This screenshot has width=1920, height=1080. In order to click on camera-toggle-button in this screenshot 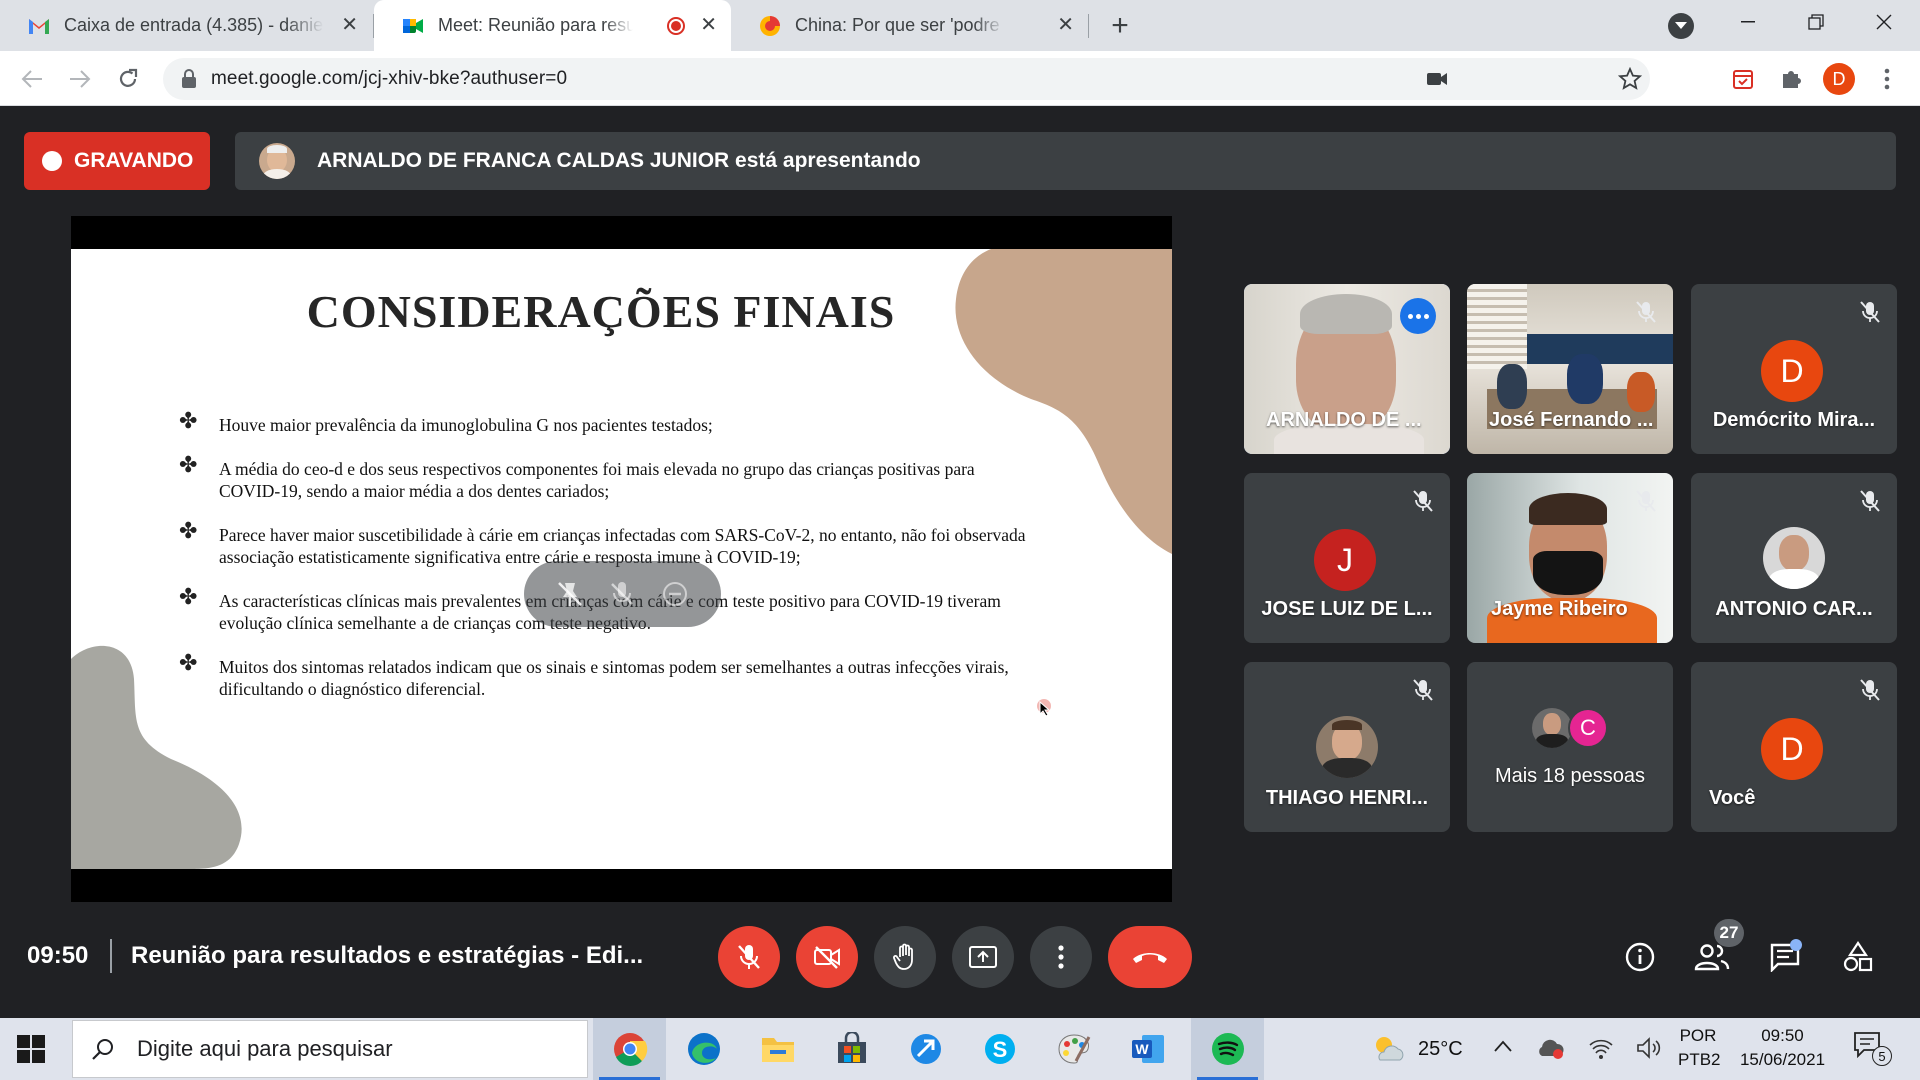, I will do `click(827, 957)`.